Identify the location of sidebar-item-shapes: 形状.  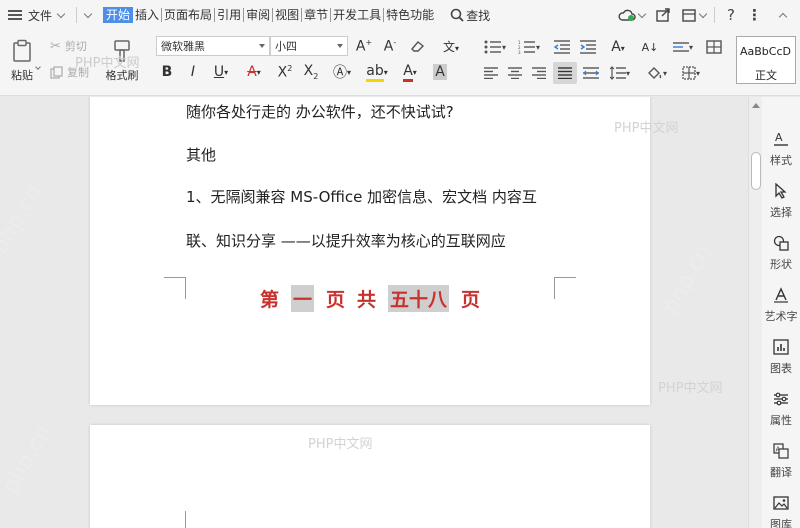
(781, 253).